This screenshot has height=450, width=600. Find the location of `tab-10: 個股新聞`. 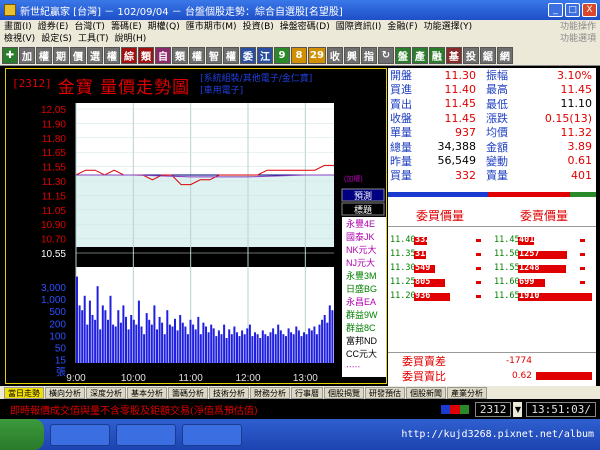

tab-10: 個股新聞 is located at coordinates (426, 392).